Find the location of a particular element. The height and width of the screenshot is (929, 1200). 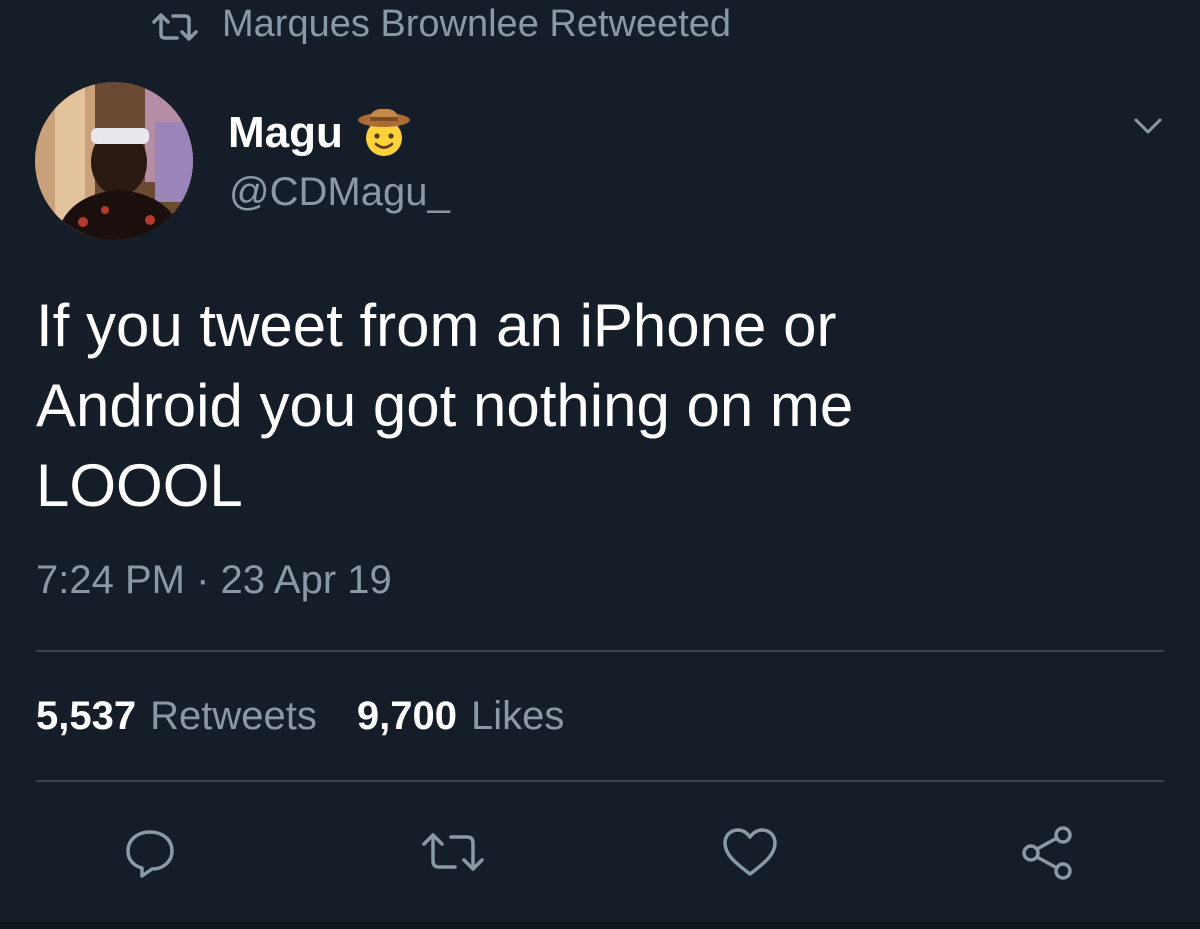

author-name: Magu is located at coordinates (319, 133).